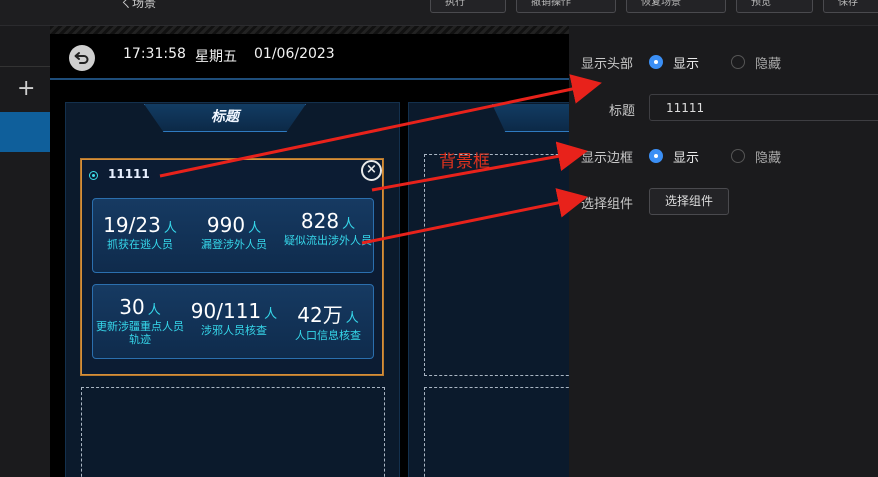  I want to click on panel-1-title: 标题, so click(225, 117).